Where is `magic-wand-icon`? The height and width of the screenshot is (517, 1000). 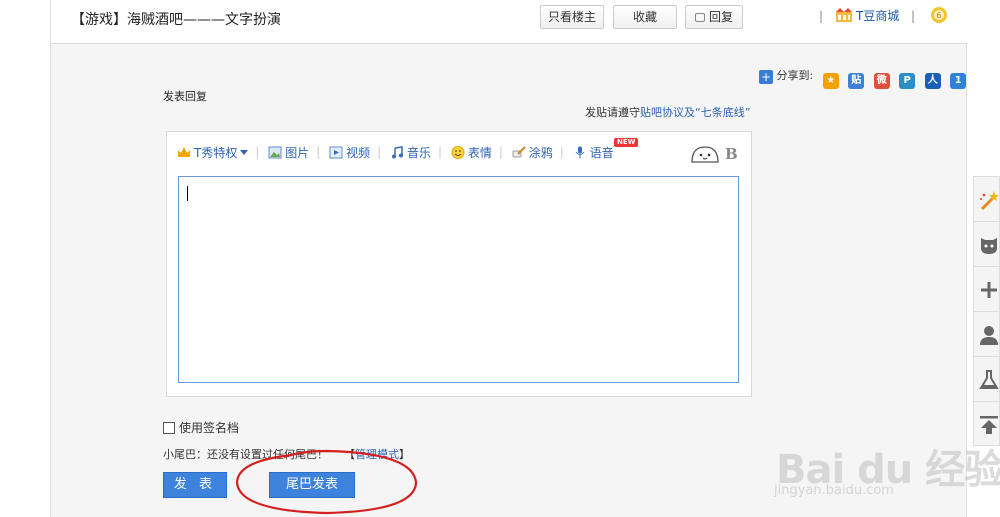
magic-wand-icon is located at coordinates (989, 201).